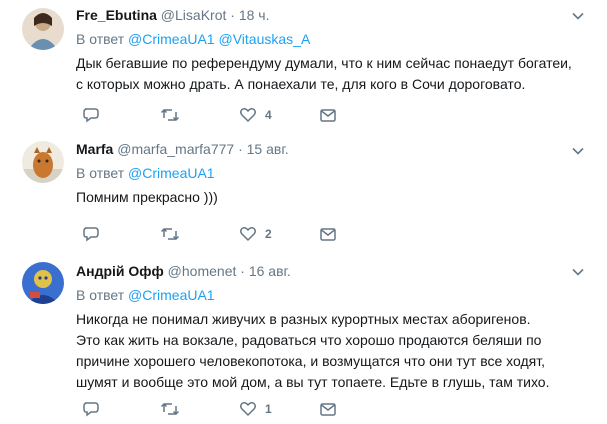  I want to click on like-button: 2, so click(255, 234).